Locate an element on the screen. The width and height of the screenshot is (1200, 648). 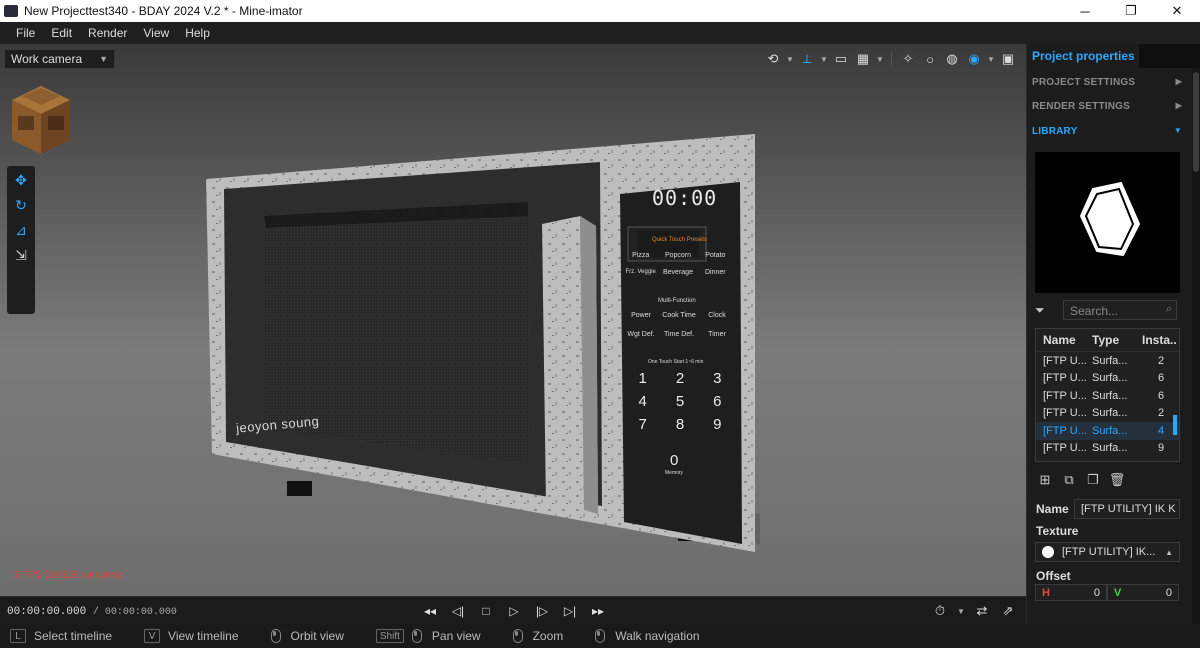
offset-label: Offset is located at coordinates (1053, 576).